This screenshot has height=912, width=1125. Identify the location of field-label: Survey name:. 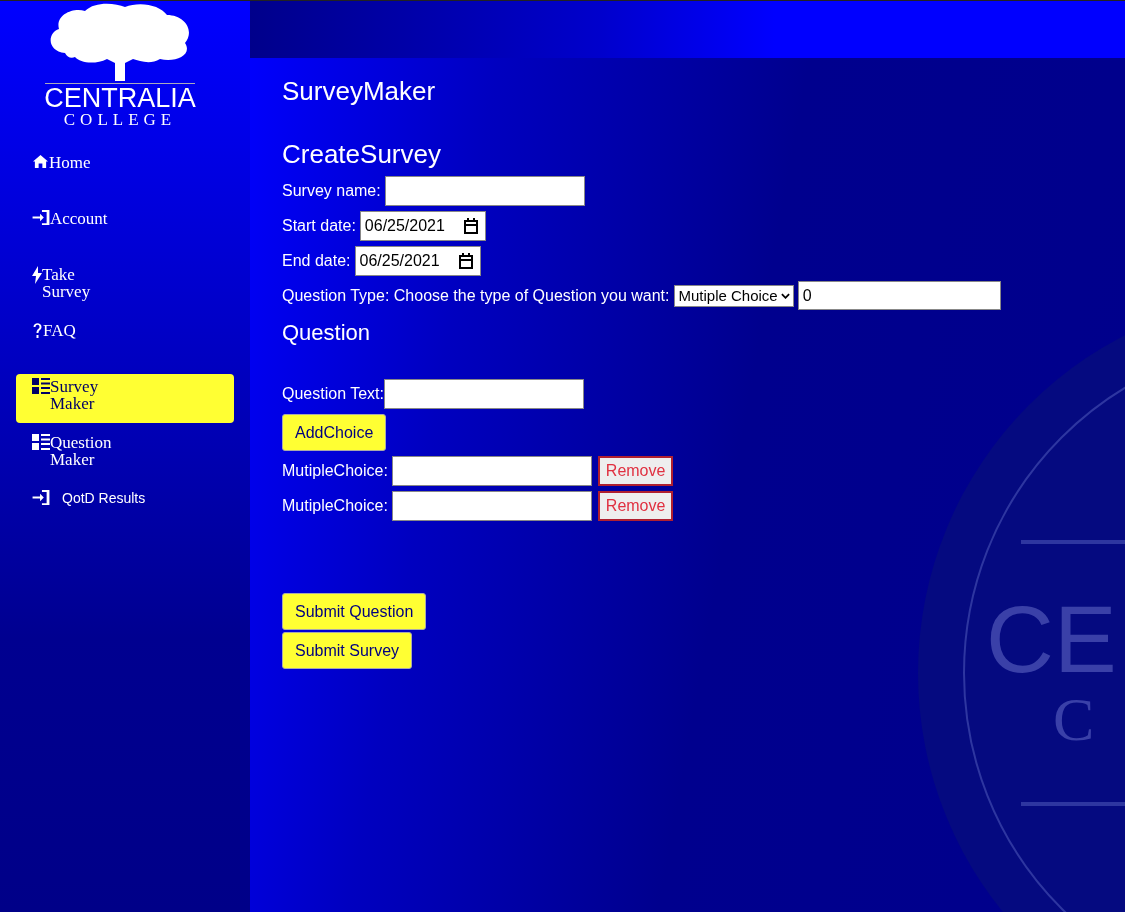
(331, 191).